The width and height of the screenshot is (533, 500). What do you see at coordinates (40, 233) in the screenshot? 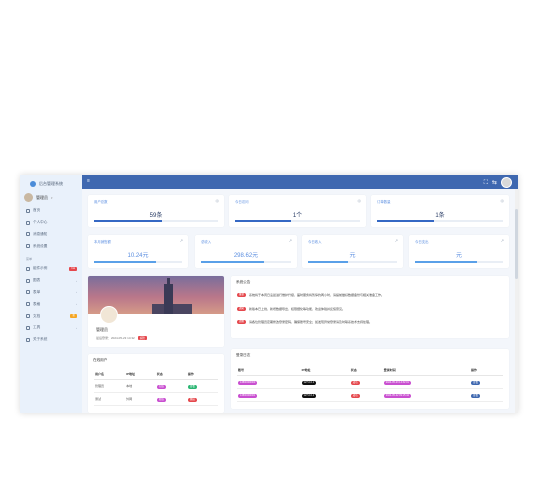
I see `sidebar-item-label: 消息通知` at bounding box center [40, 233].